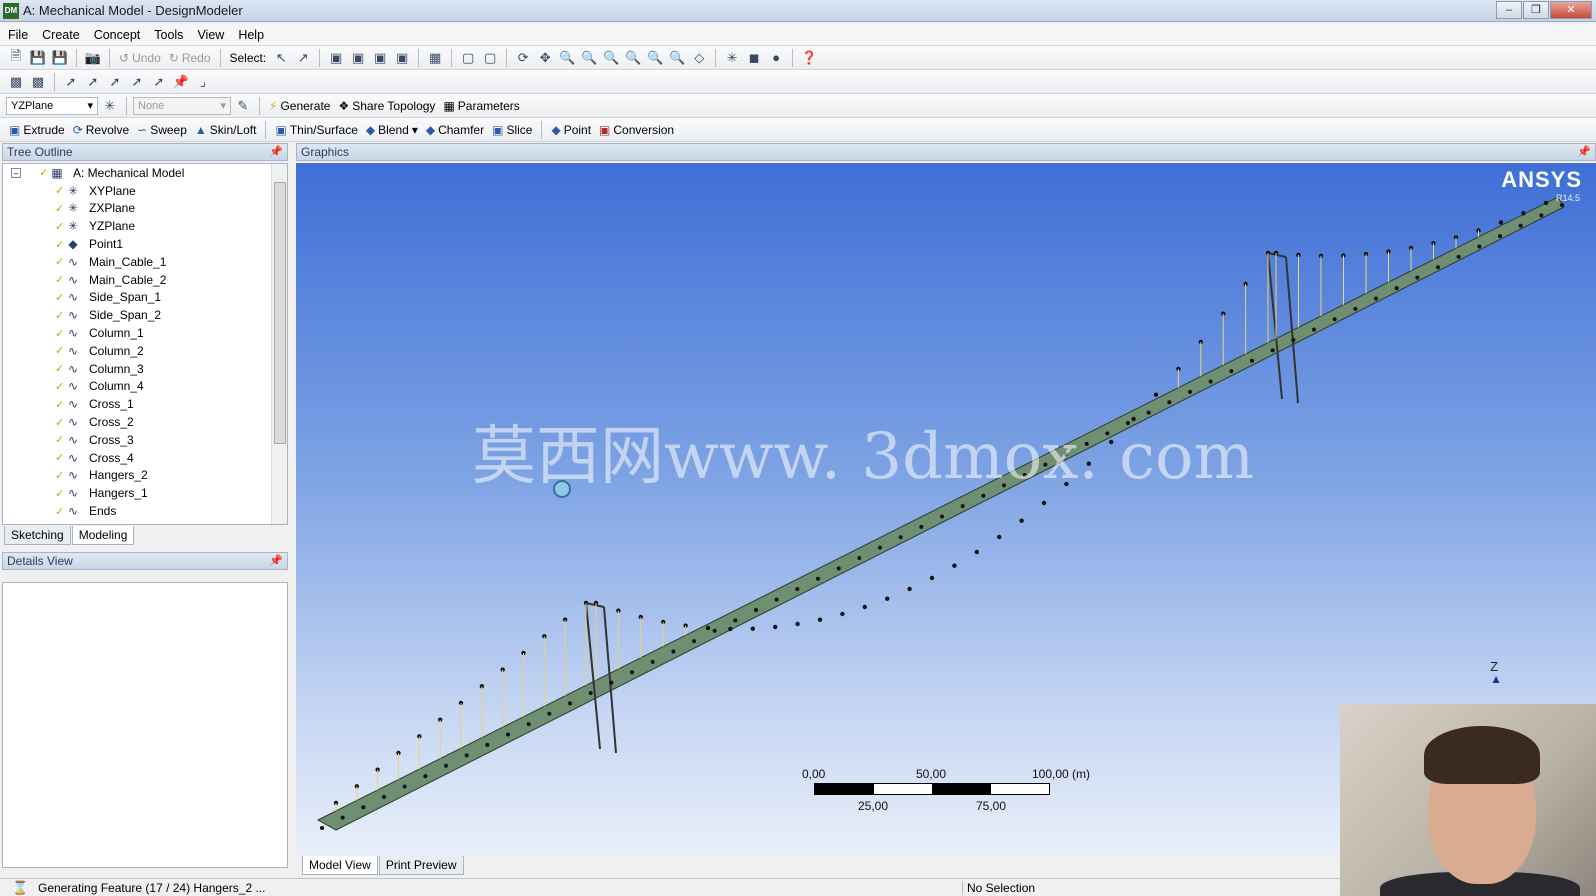  What do you see at coordinates (190, 58) in the screenshot?
I see `redo-button: ↻ Redo` at bounding box center [190, 58].